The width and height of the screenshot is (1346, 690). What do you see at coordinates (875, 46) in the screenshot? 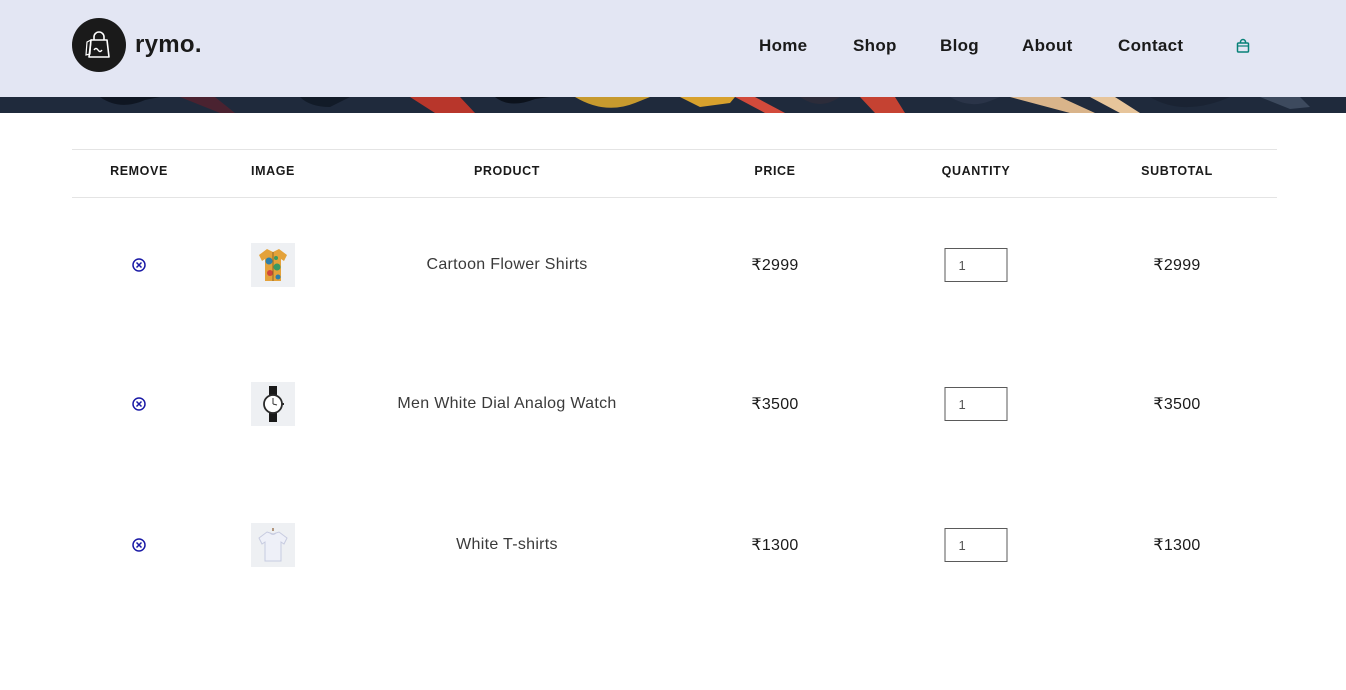
I see `nav-link-shop: Shop` at bounding box center [875, 46].